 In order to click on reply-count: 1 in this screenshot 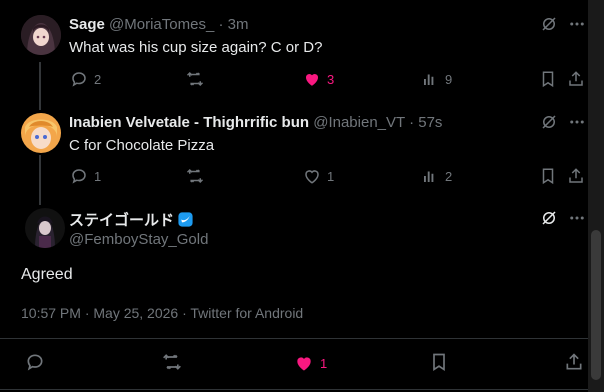, I will do `click(98, 176)`.